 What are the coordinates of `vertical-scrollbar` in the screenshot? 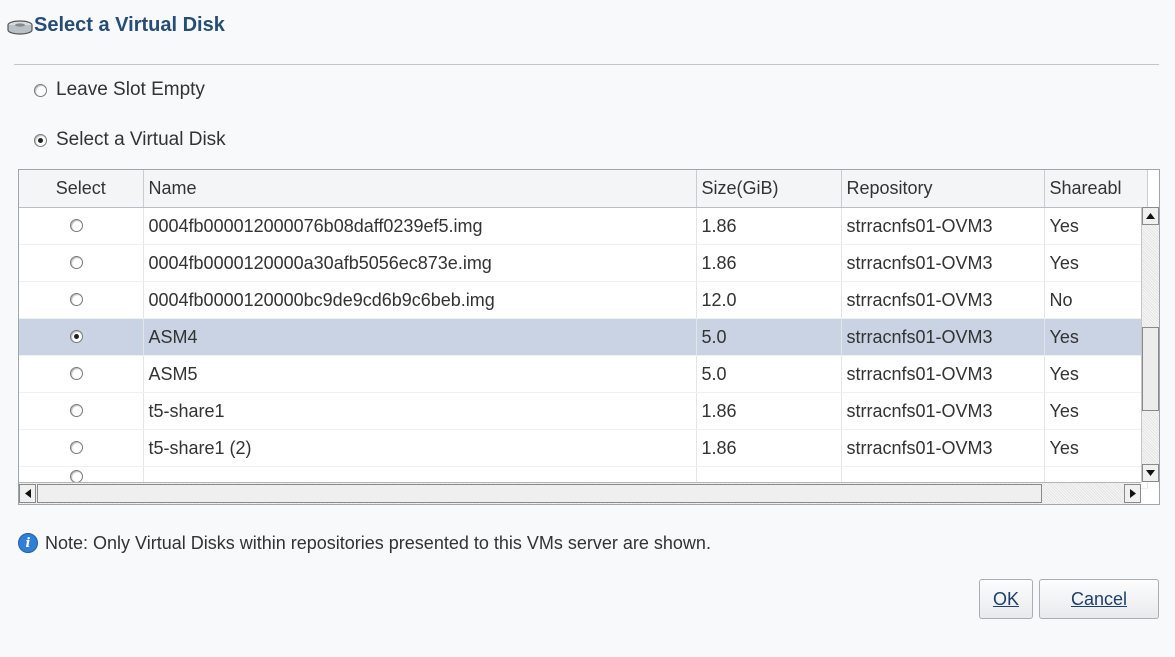 It's located at (1150, 344).